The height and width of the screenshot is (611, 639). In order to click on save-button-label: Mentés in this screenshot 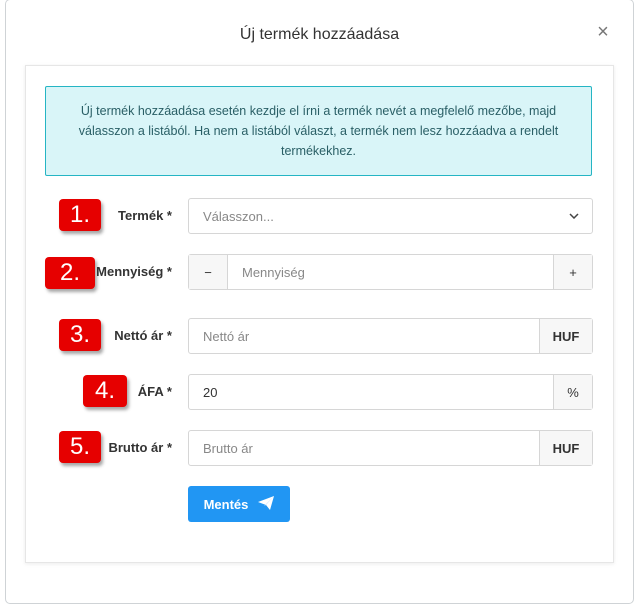, I will do `click(226, 504)`.